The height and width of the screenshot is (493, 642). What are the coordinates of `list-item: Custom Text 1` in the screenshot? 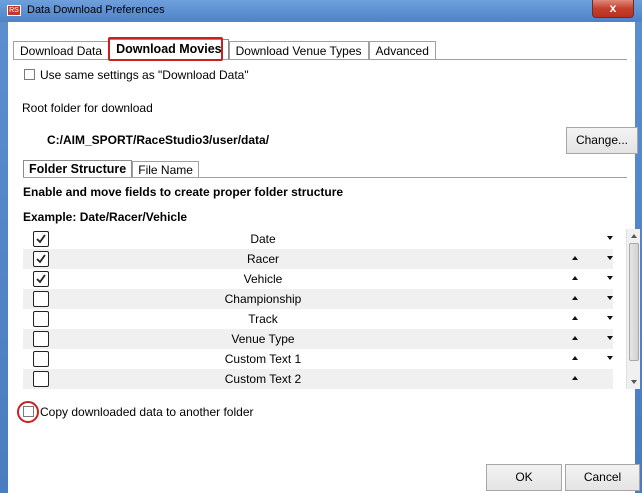 It's located at (318, 359).